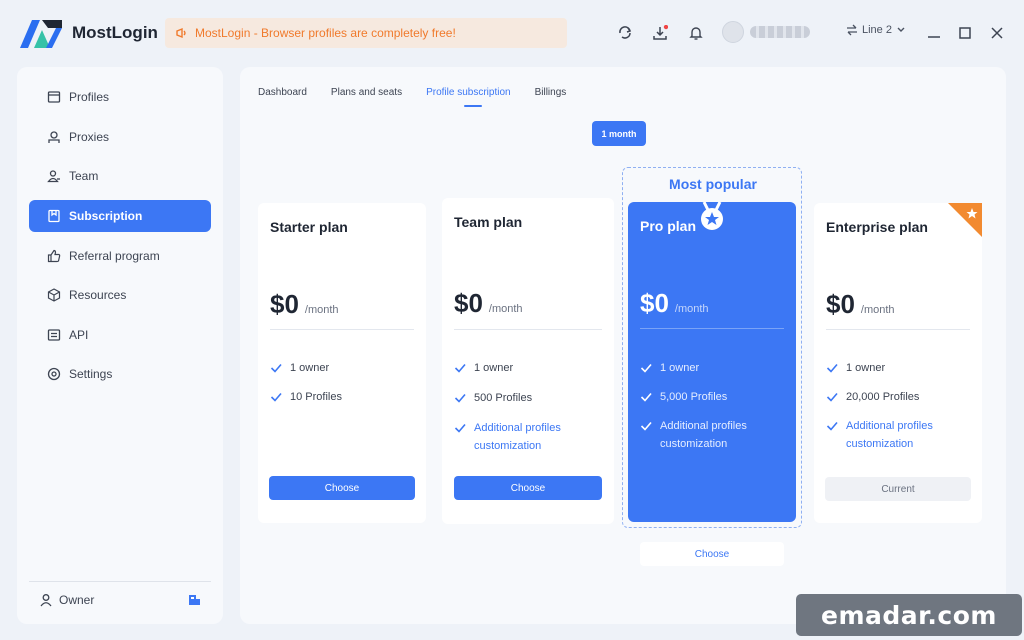 Image resolution: width=1024 pixels, height=640 pixels. Describe the element at coordinates (712, 554) in the screenshot. I see `choose-button-pro: Choose` at that location.